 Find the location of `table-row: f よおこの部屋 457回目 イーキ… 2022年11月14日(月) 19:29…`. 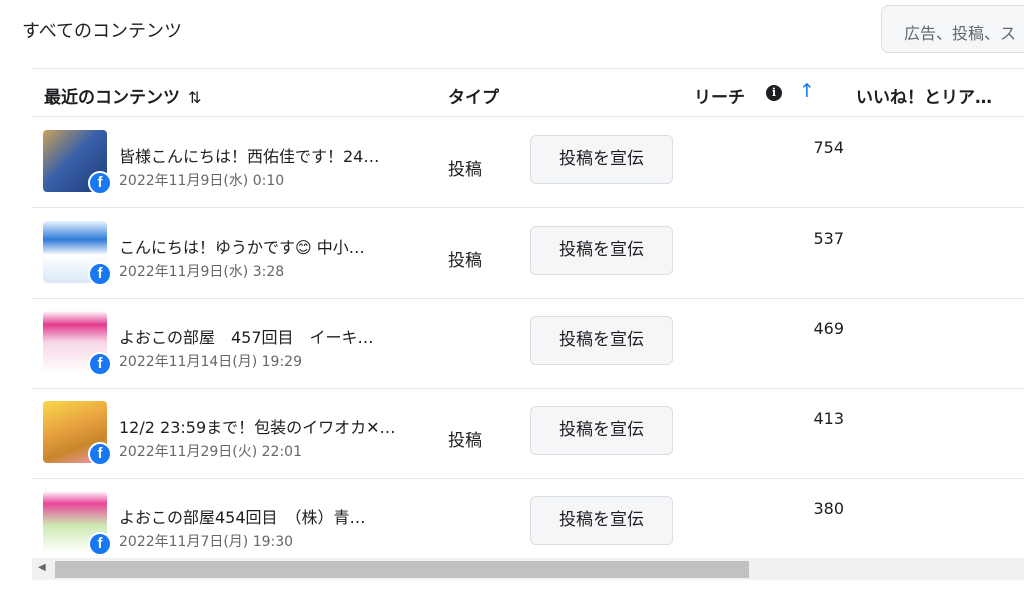

table-row: f よおこの部屋 457回目 イーキ… 2022年11月14日(月) 19:29… is located at coordinates (528, 344).